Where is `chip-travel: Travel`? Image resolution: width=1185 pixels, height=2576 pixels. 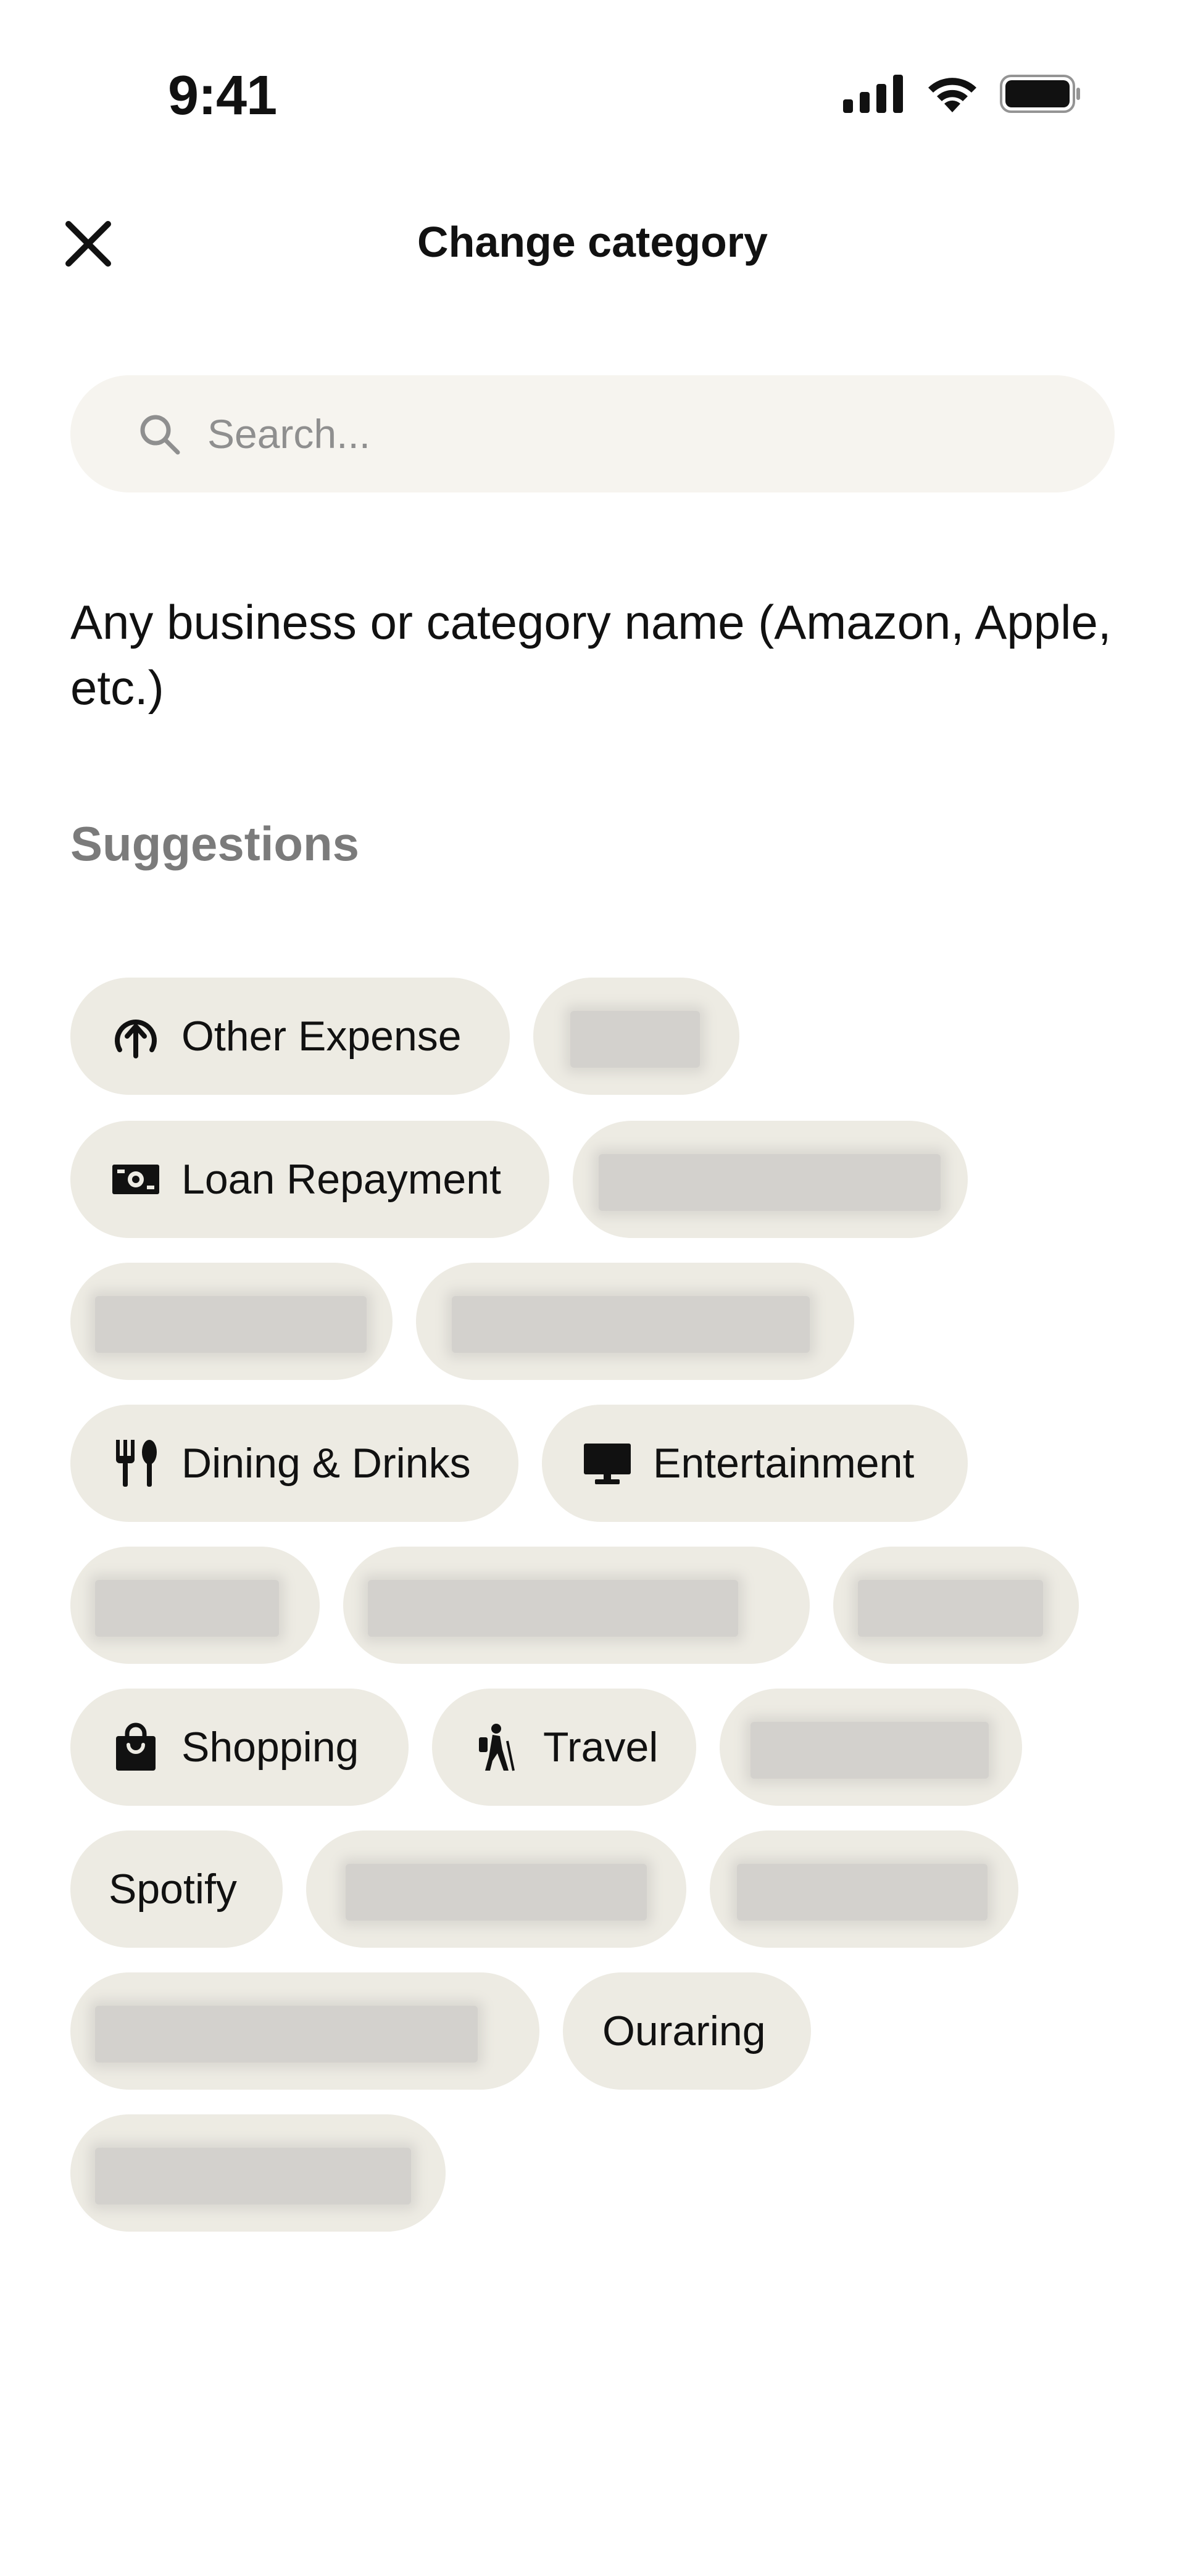 chip-travel: Travel is located at coordinates (564, 1747).